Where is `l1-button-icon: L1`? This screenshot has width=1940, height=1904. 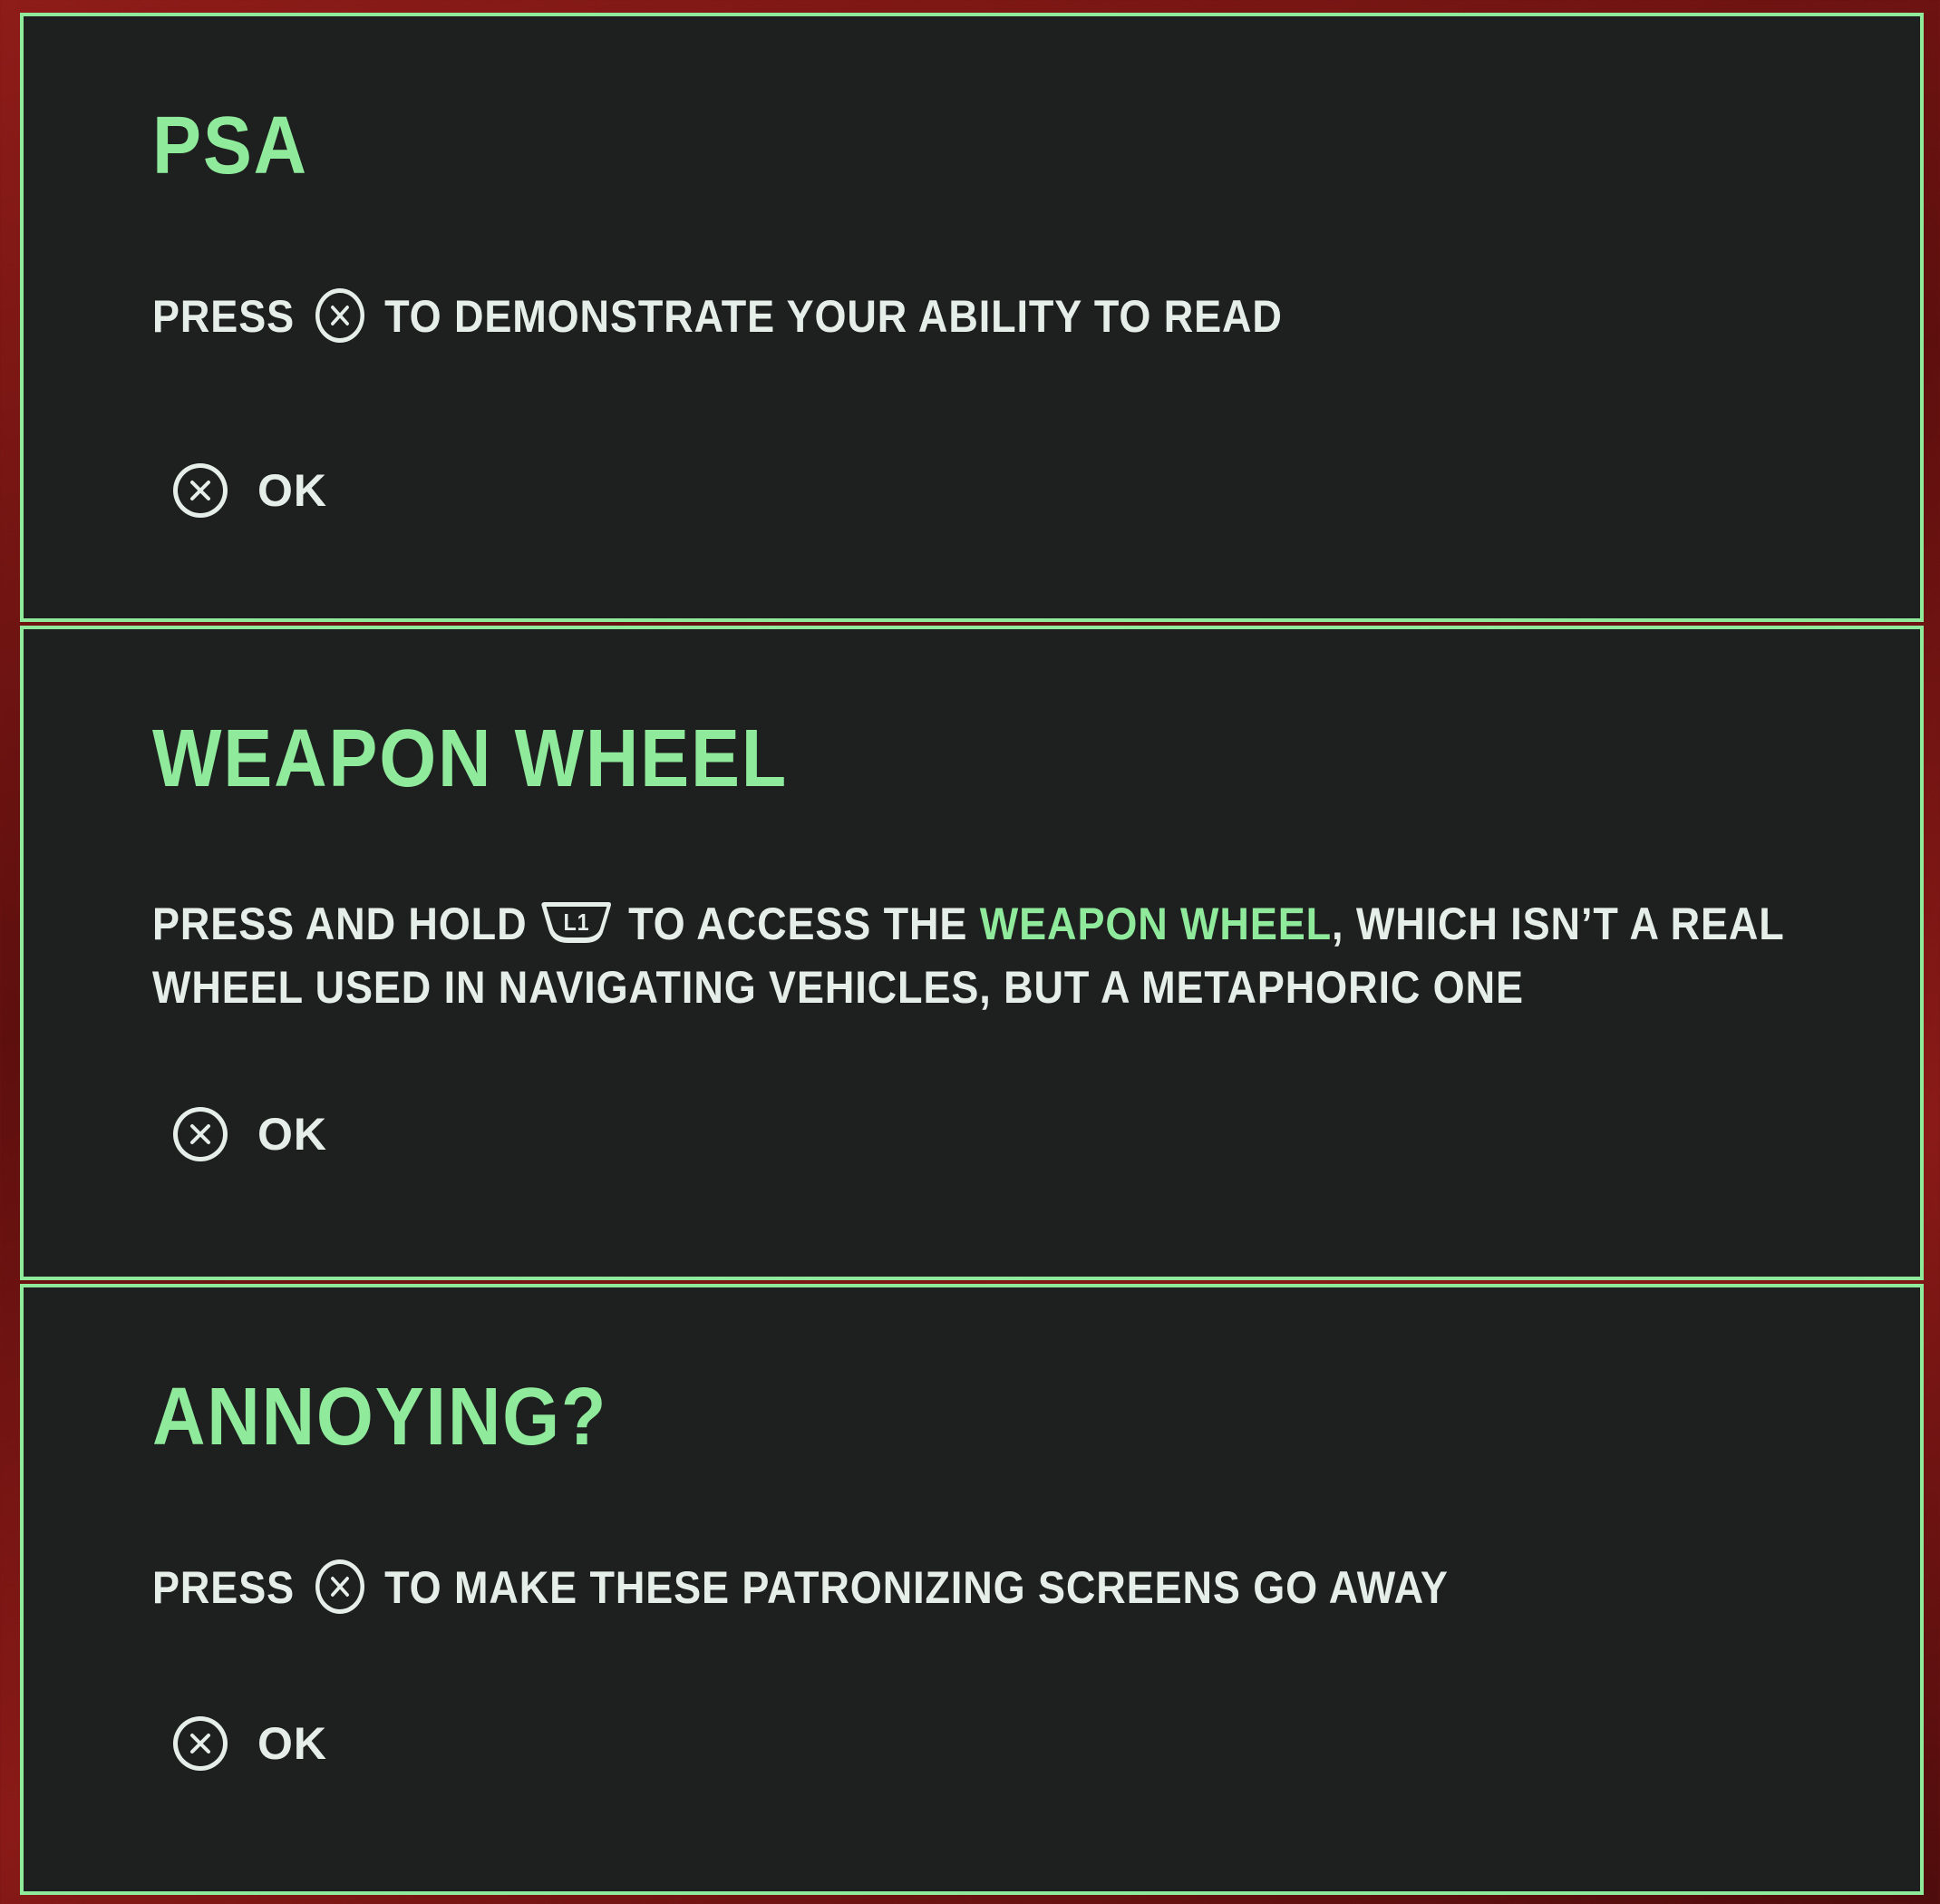 l1-button-icon: L1 is located at coordinates (576, 922).